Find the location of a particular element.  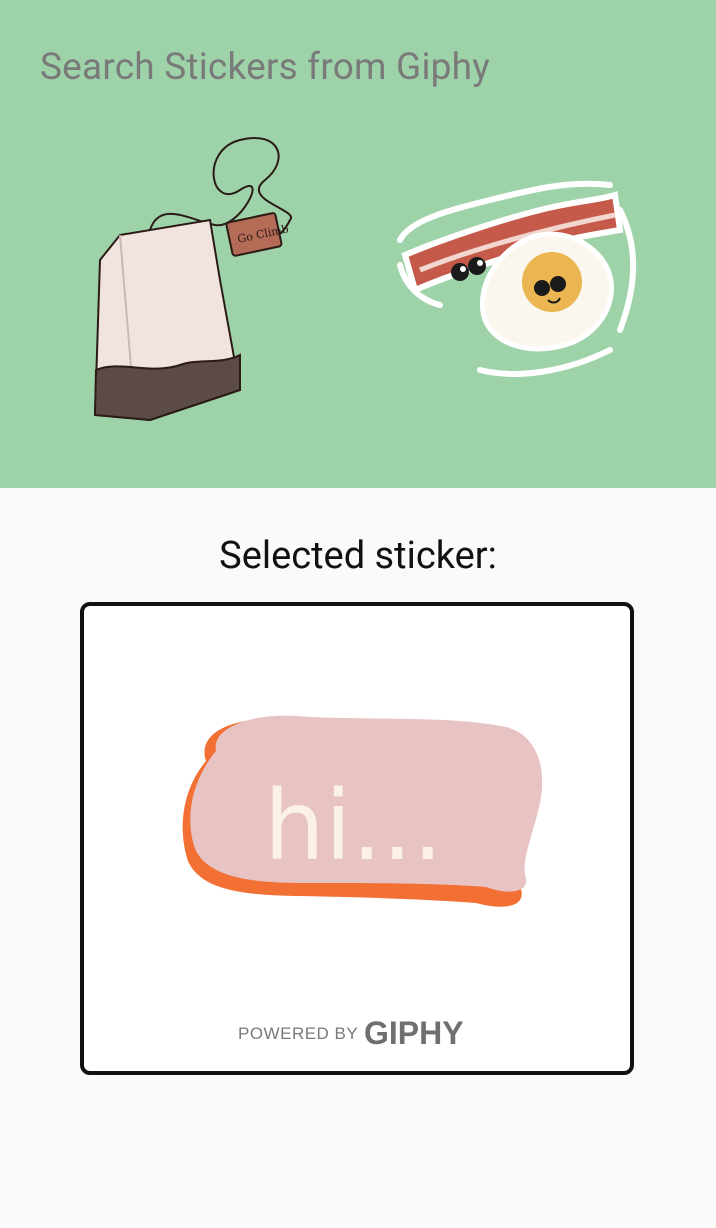

sticker-result-bacon-egg is located at coordinates (512, 277).